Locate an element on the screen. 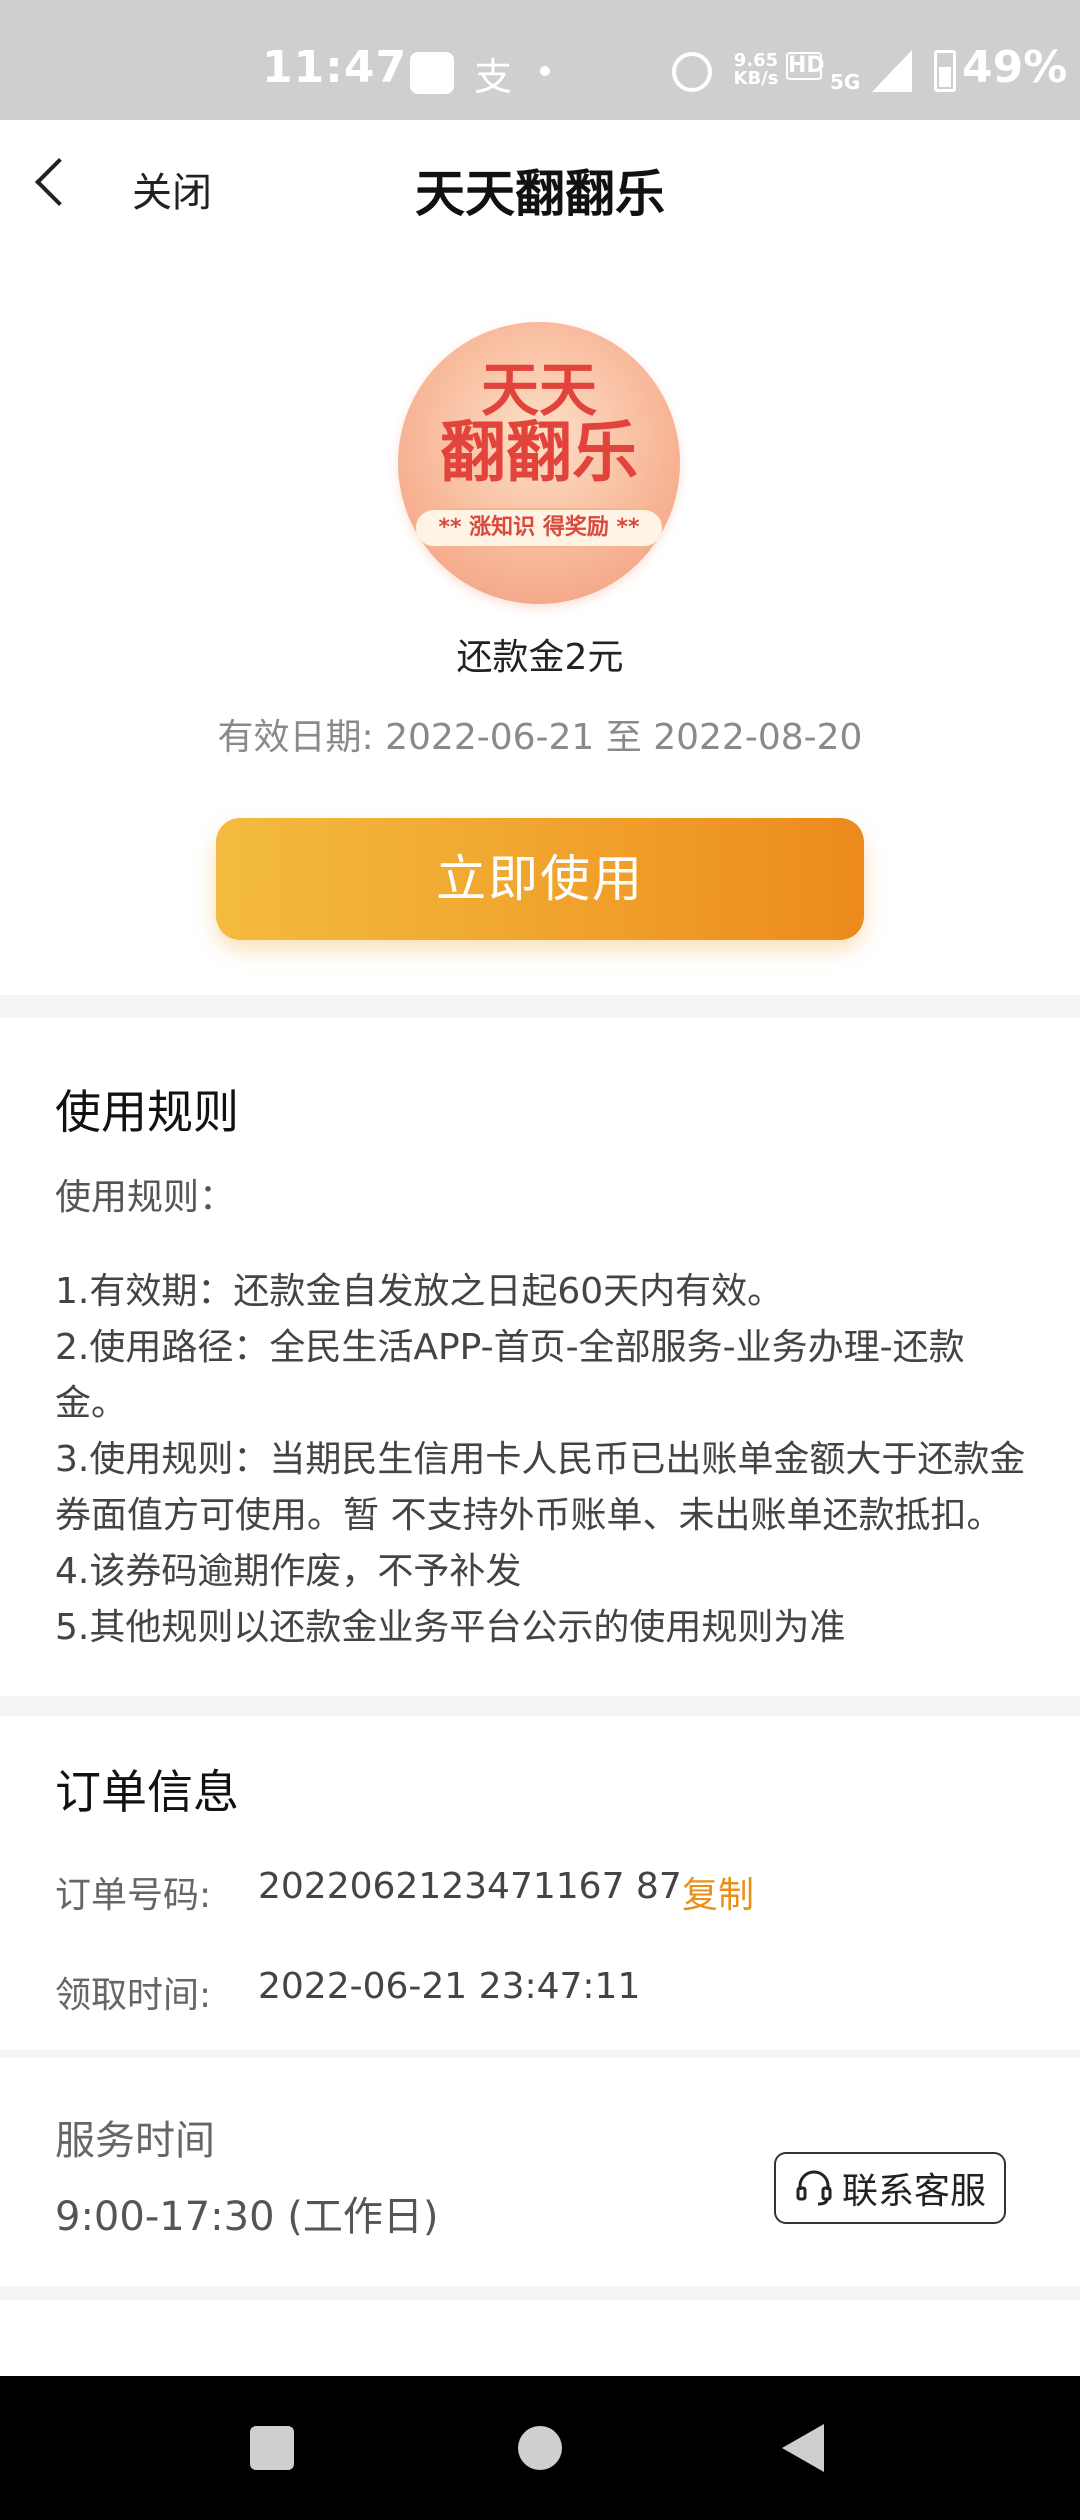  headset-icon is located at coordinates (814, 2188).